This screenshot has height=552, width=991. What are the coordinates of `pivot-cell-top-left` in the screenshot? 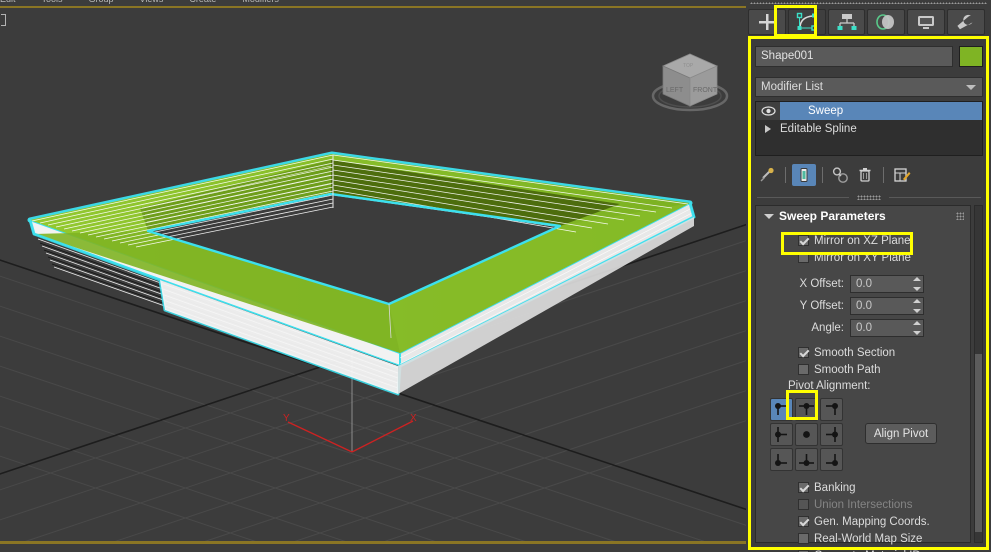 It's located at (781, 409).